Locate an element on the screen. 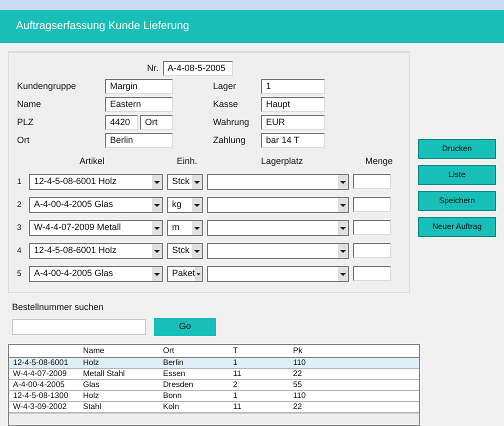  table-header: Pk is located at coordinates (298, 351).